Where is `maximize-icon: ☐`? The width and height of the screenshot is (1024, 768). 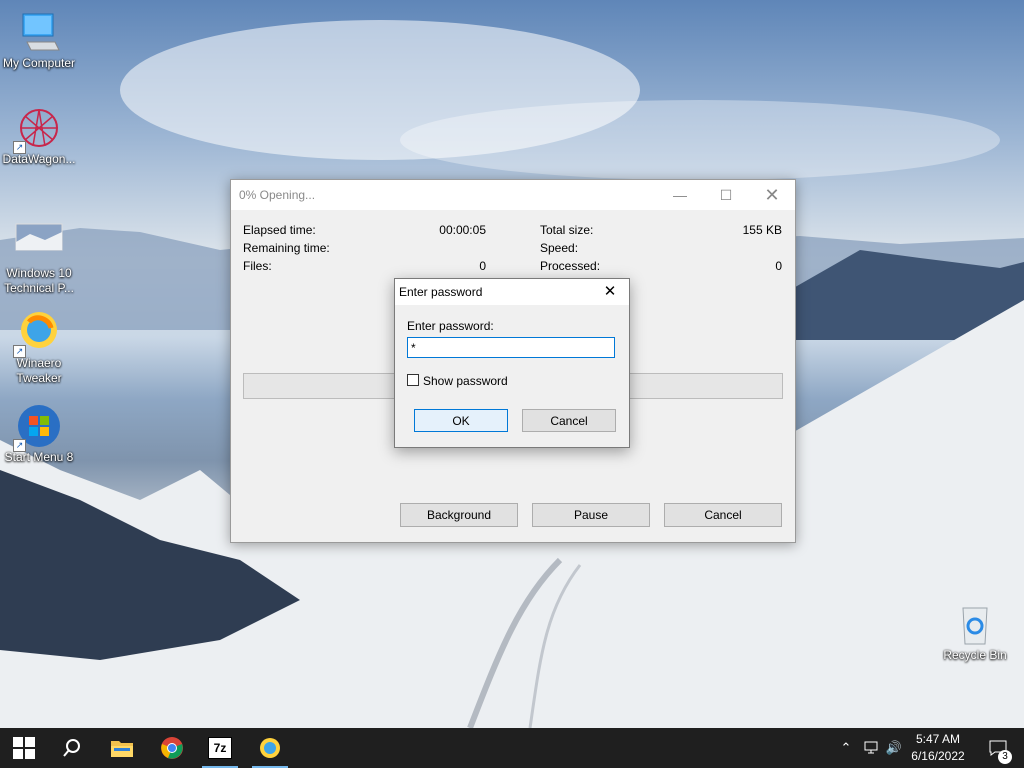 maximize-icon: ☐ is located at coordinates (726, 195).